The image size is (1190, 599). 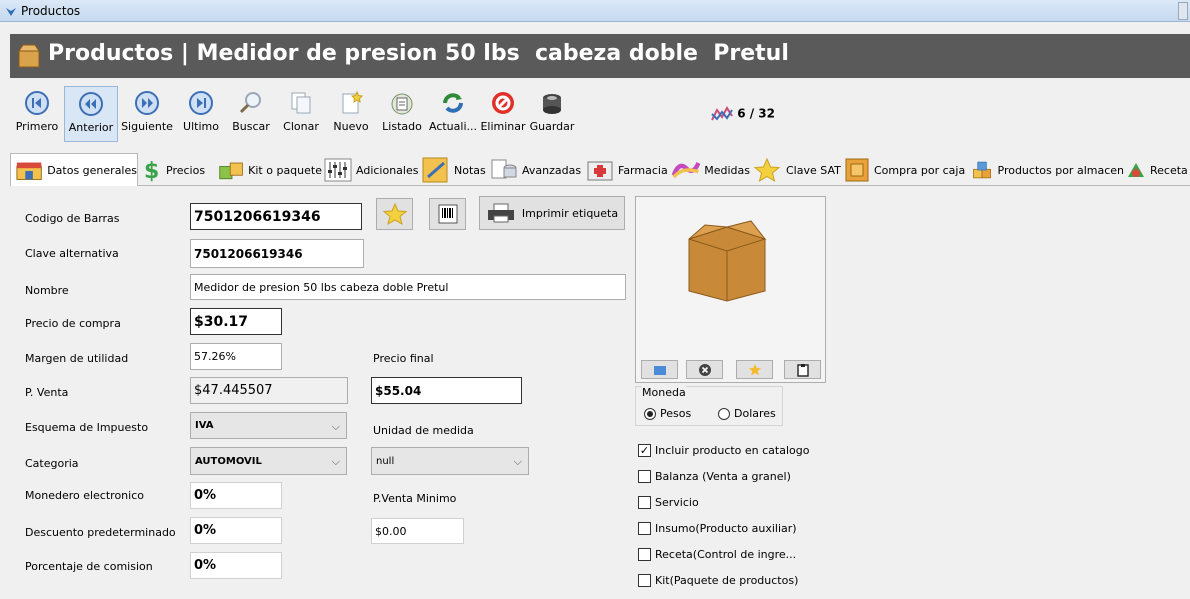 I want to click on favorite-button, so click(x=394, y=214).